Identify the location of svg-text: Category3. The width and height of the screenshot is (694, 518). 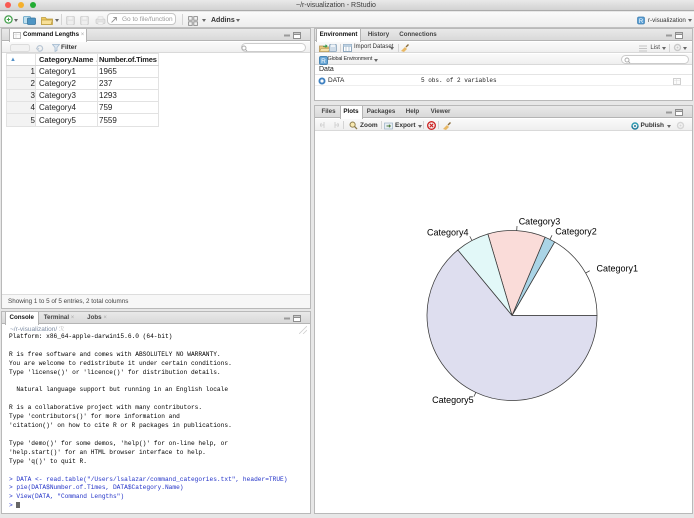
(540, 222).